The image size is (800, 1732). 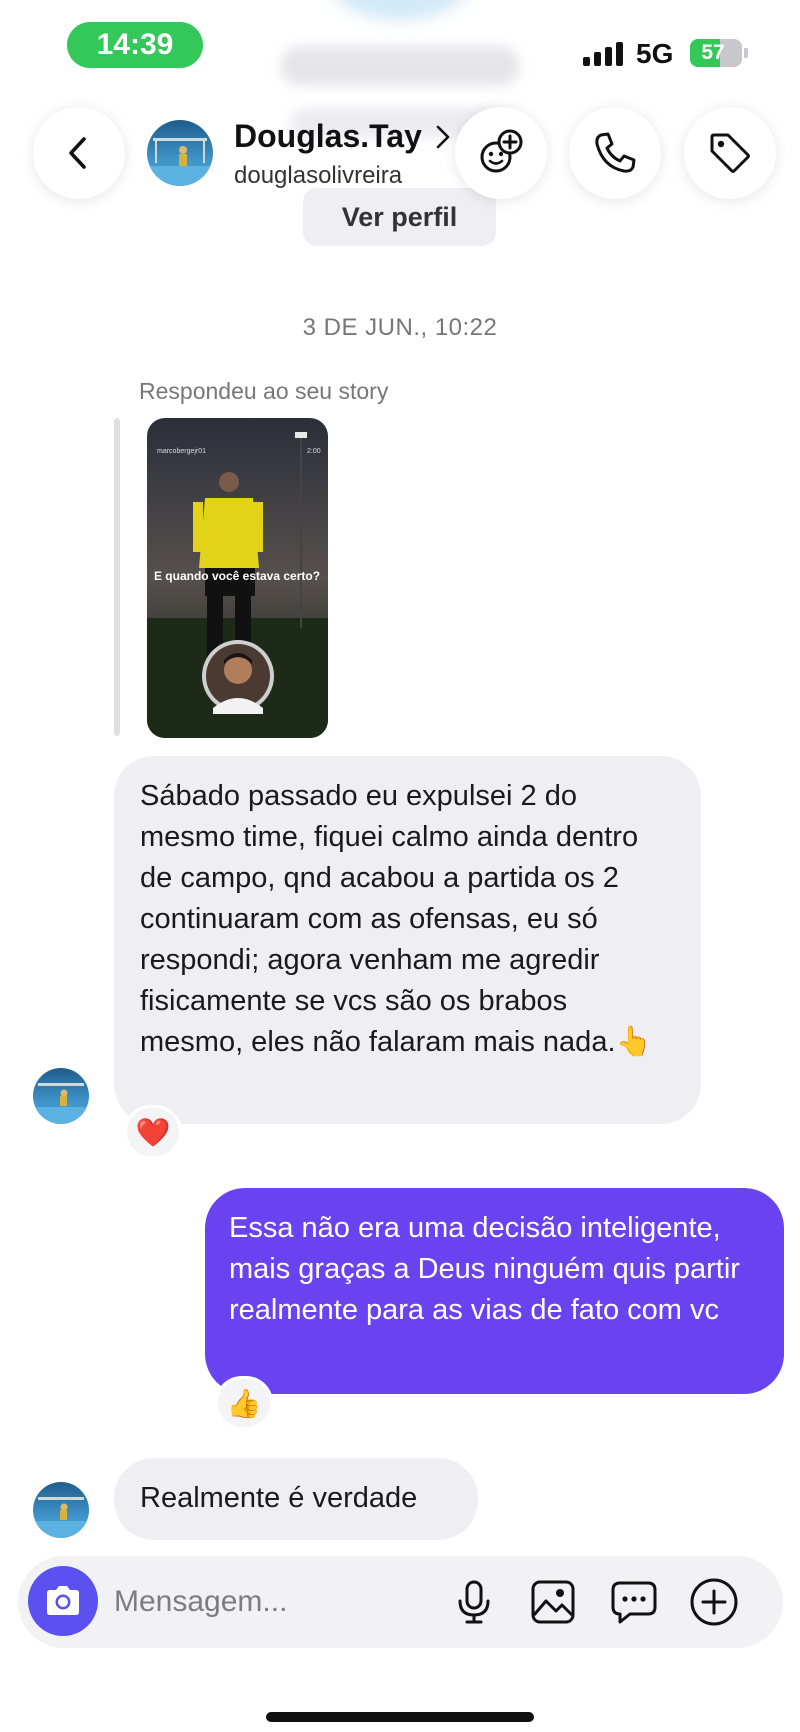 I want to click on camera-icon, so click(x=63, y=1600).